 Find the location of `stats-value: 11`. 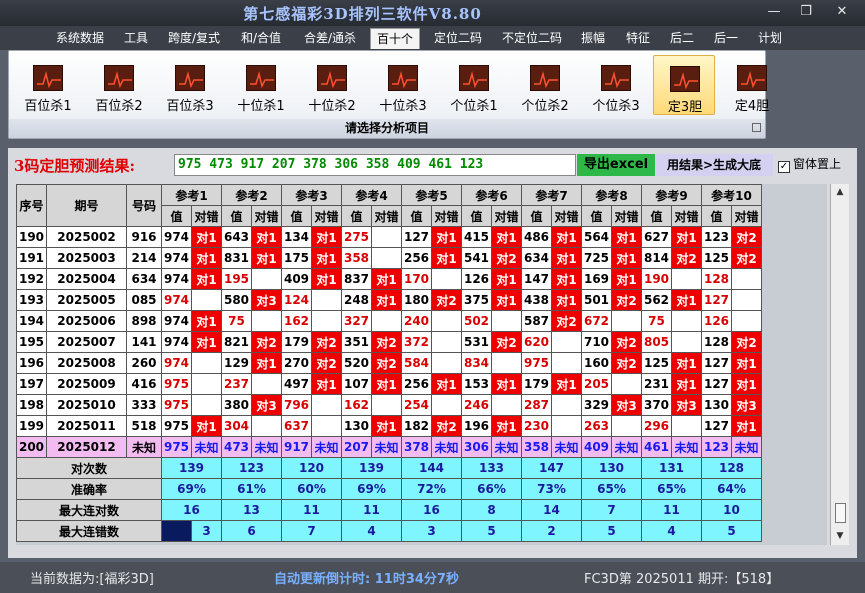

stats-value: 11 is located at coordinates (371, 510).